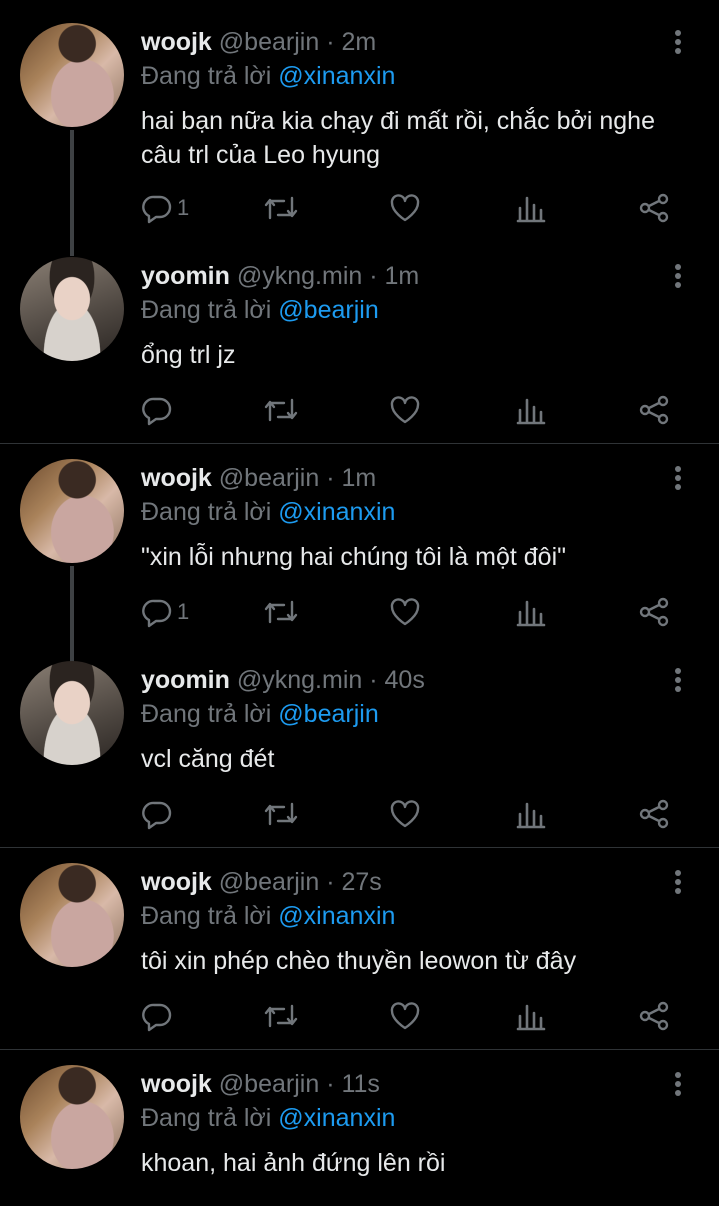  What do you see at coordinates (359, 961) in the screenshot?
I see `tweet-text: tôi xin phép chèo thuyền leowon từ đây` at bounding box center [359, 961].